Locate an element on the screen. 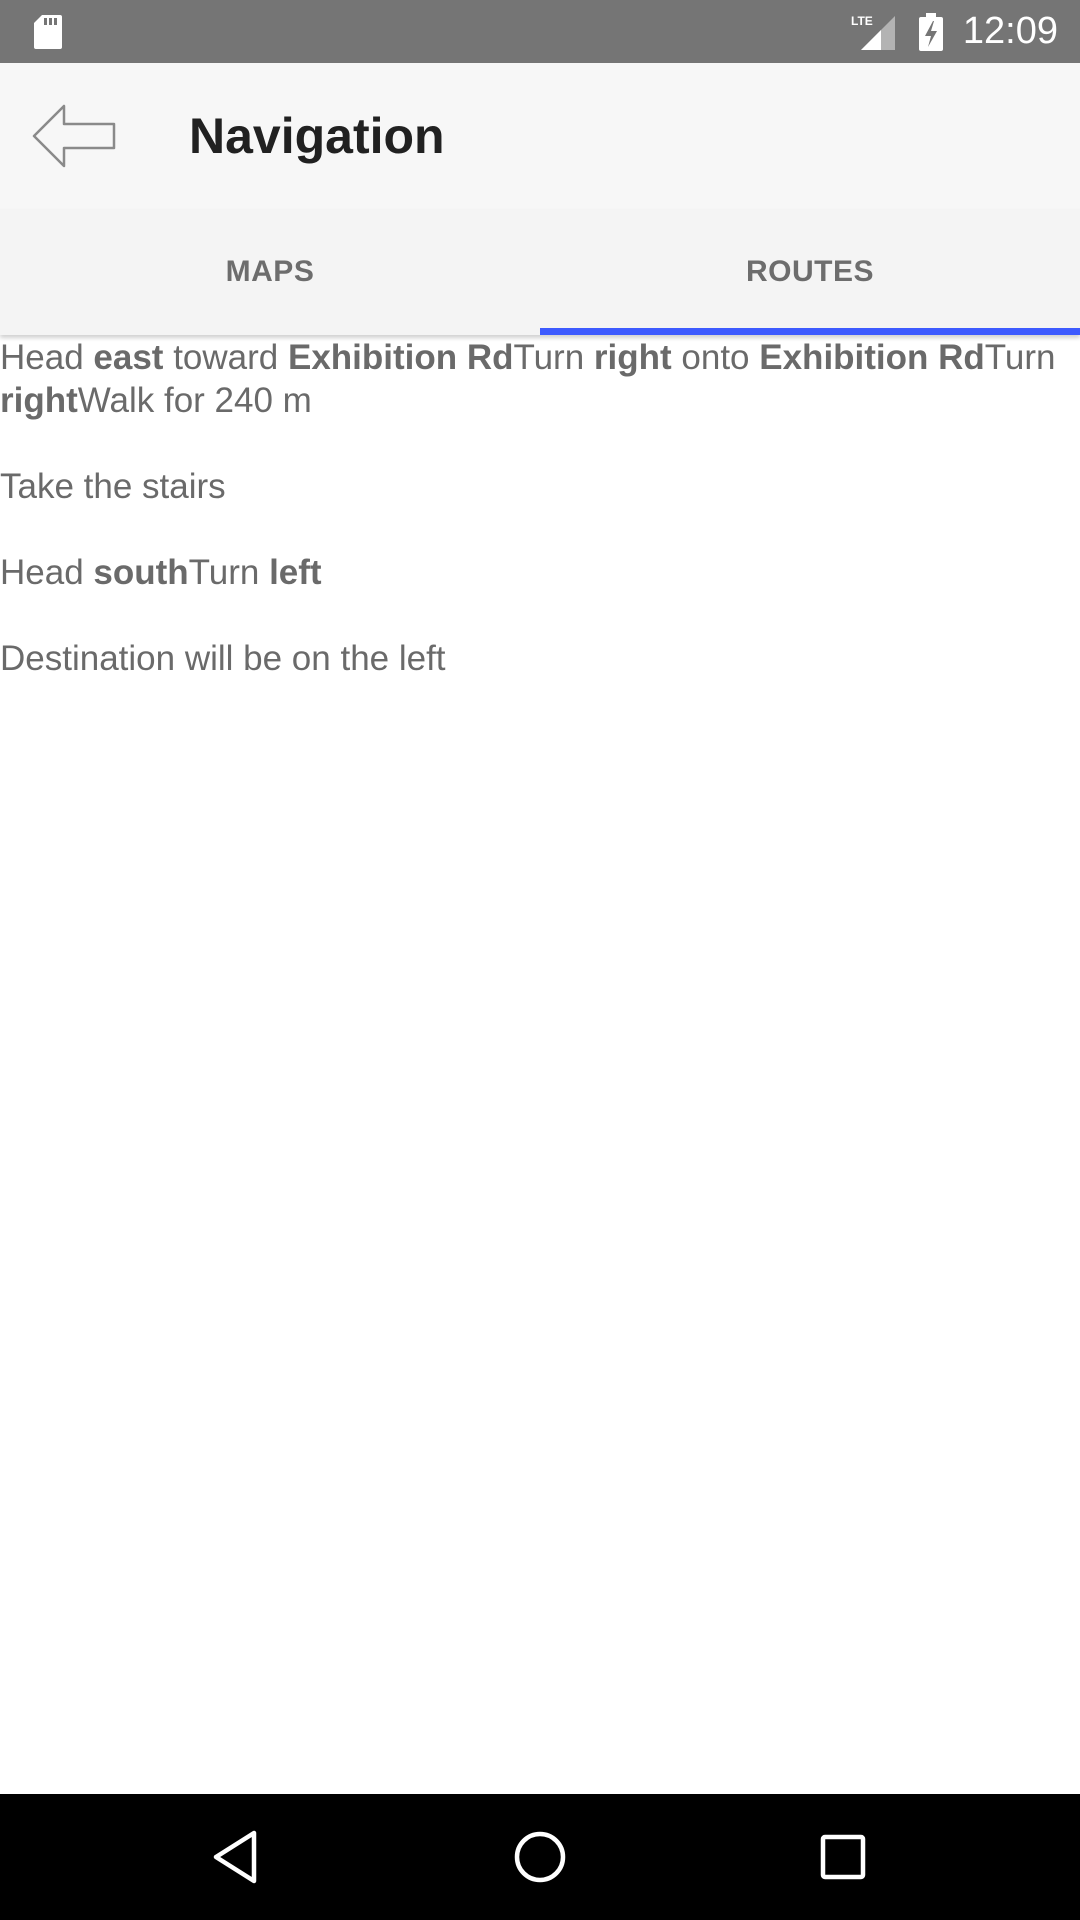 Image resolution: width=1080 pixels, height=1920 pixels. back-triangle-icon is located at coordinates (235, 1857).